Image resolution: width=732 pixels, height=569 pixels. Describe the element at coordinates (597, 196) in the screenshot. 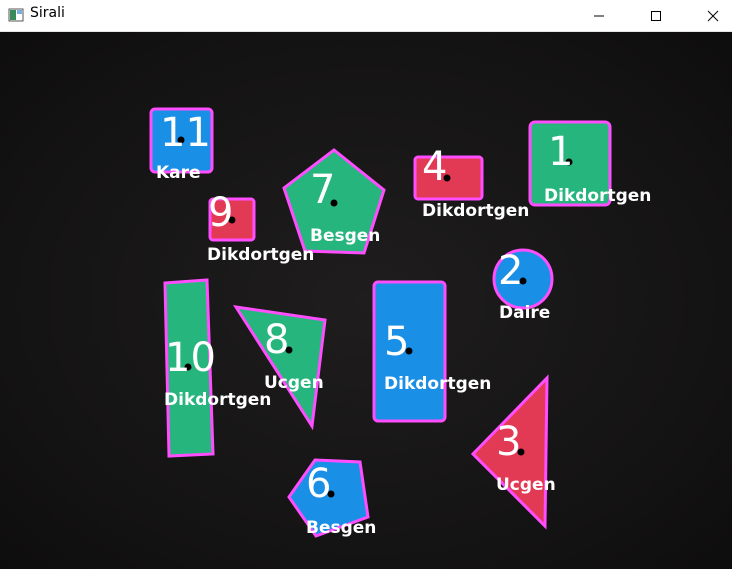

I see `shape-1-type: Dikdortgen` at that location.